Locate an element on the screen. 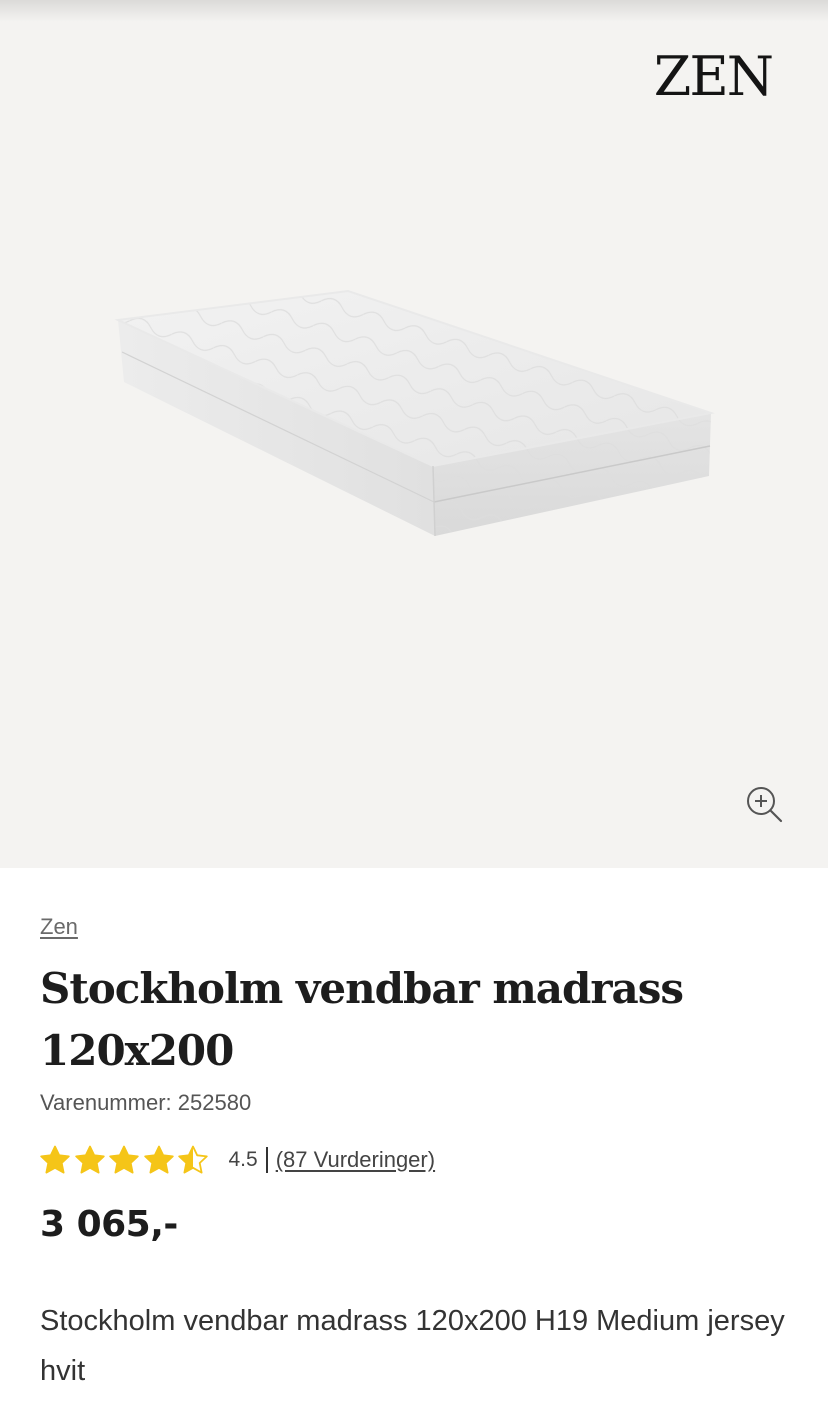  sku-value: 252580 is located at coordinates (214, 1102).